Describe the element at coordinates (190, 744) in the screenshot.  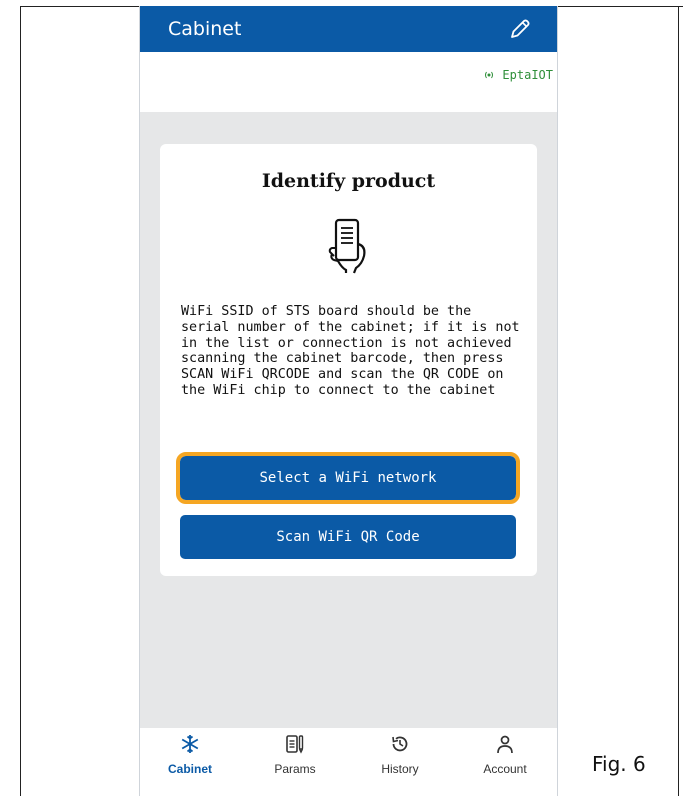
I see `snowflake-icon` at that location.